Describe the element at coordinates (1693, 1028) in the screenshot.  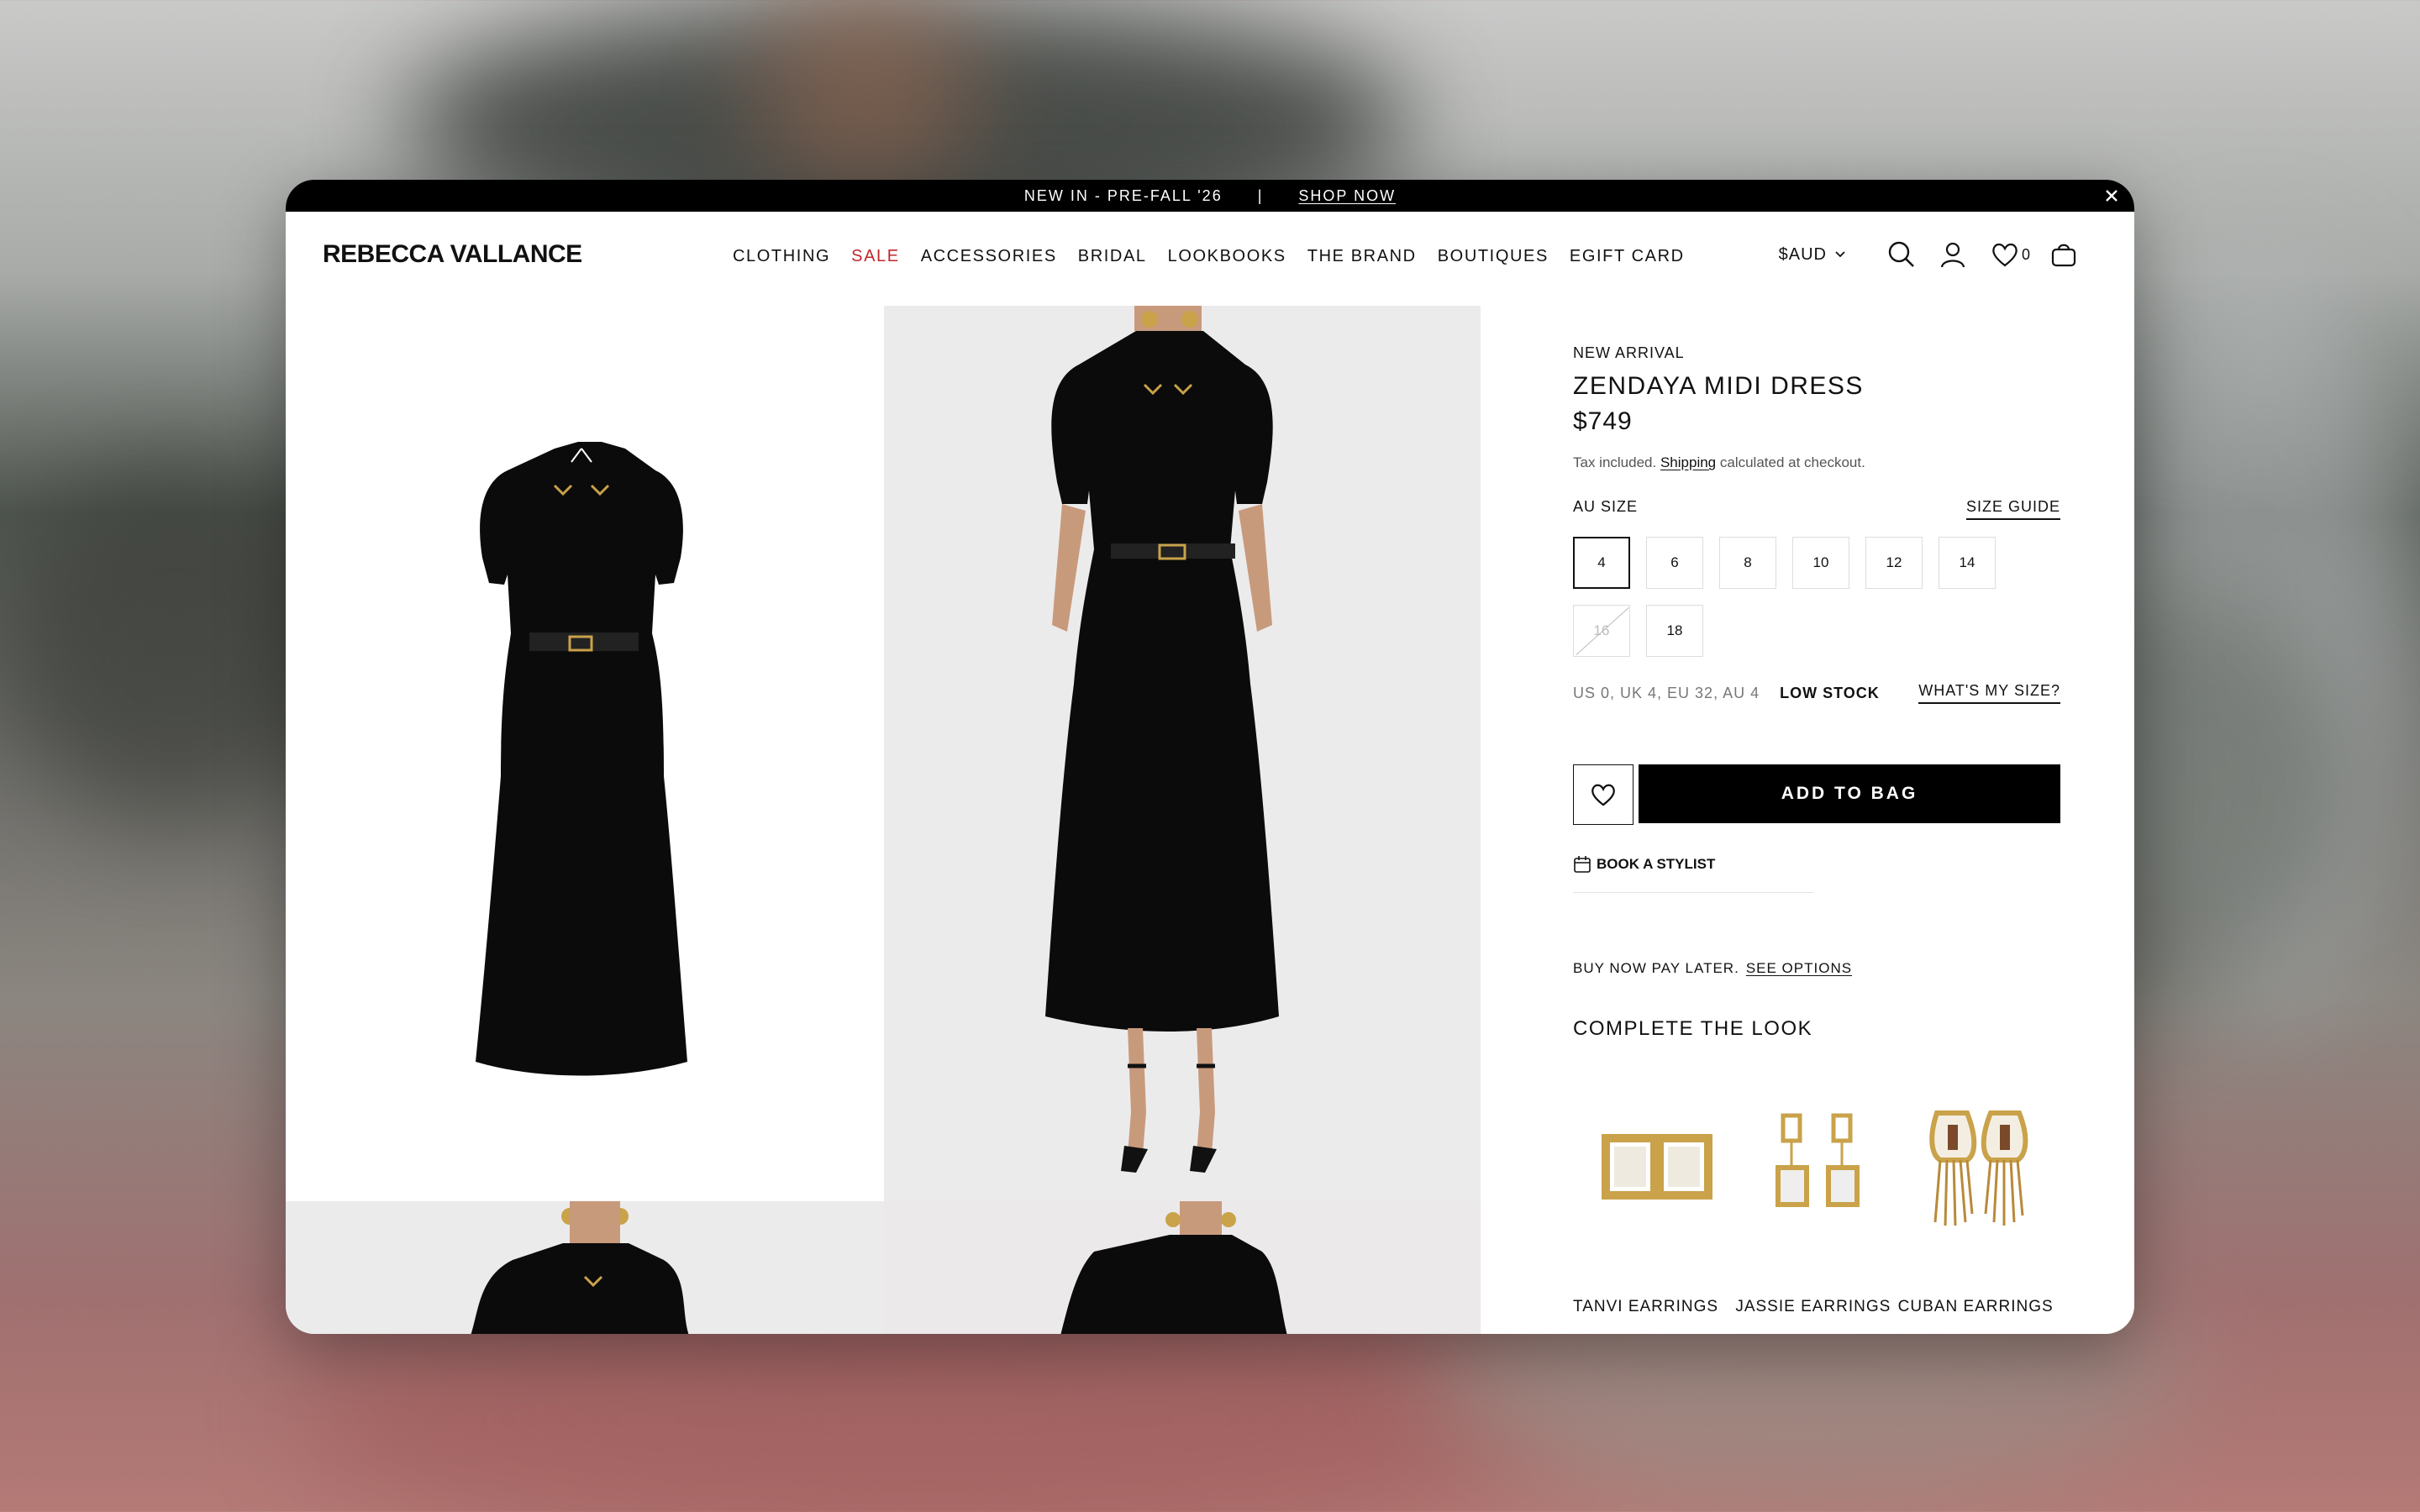
I see `complete-the-look-title: COMPLETE THE LOOK` at that location.